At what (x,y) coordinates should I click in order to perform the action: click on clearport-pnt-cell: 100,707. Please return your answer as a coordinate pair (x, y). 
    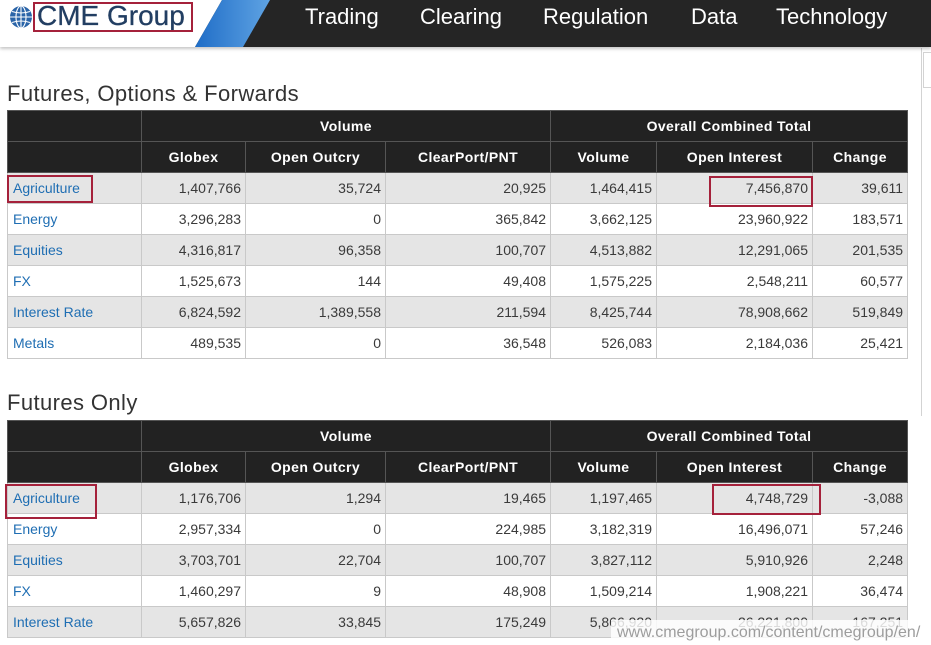
    Looking at the image, I should click on (468, 250).